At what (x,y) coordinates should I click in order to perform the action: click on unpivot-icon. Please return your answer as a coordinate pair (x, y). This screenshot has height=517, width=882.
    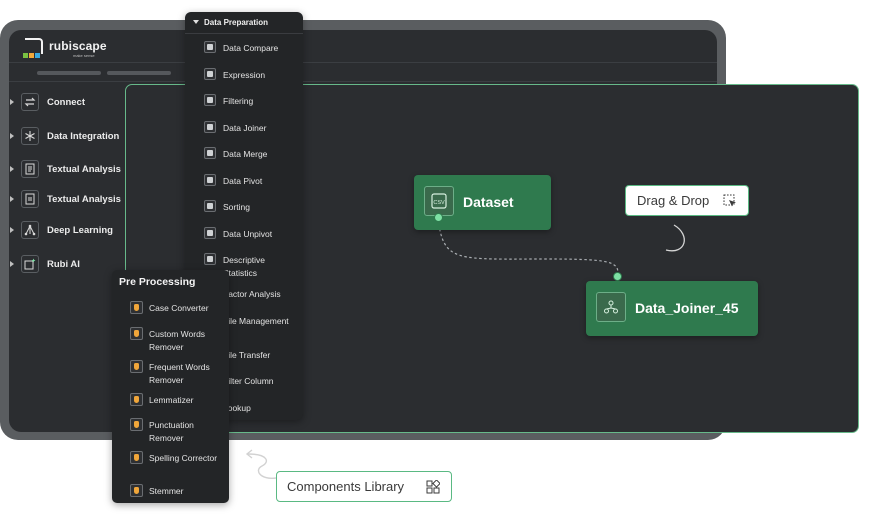
    Looking at the image, I should click on (210, 233).